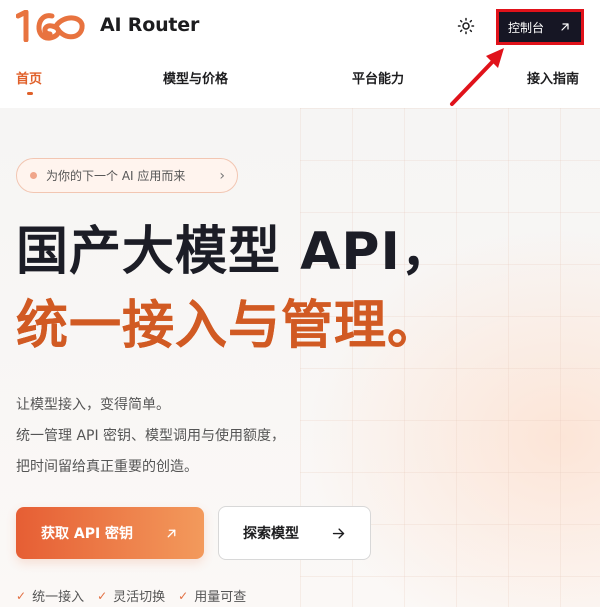  Describe the element at coordinates (228, 326) in the screenshot. I see `hero-title-line-2: 统一接入与管理。` at that location.